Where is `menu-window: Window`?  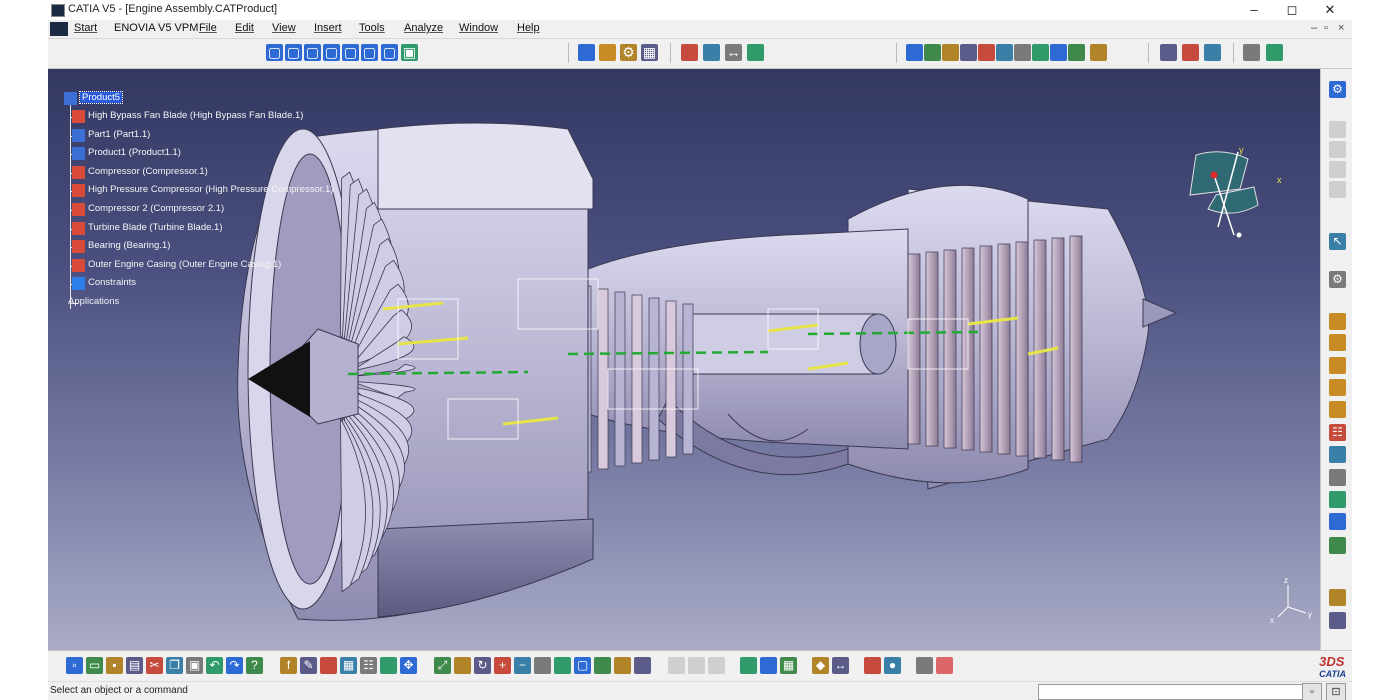 menu-window: Window is located at coordinates (478, 28).